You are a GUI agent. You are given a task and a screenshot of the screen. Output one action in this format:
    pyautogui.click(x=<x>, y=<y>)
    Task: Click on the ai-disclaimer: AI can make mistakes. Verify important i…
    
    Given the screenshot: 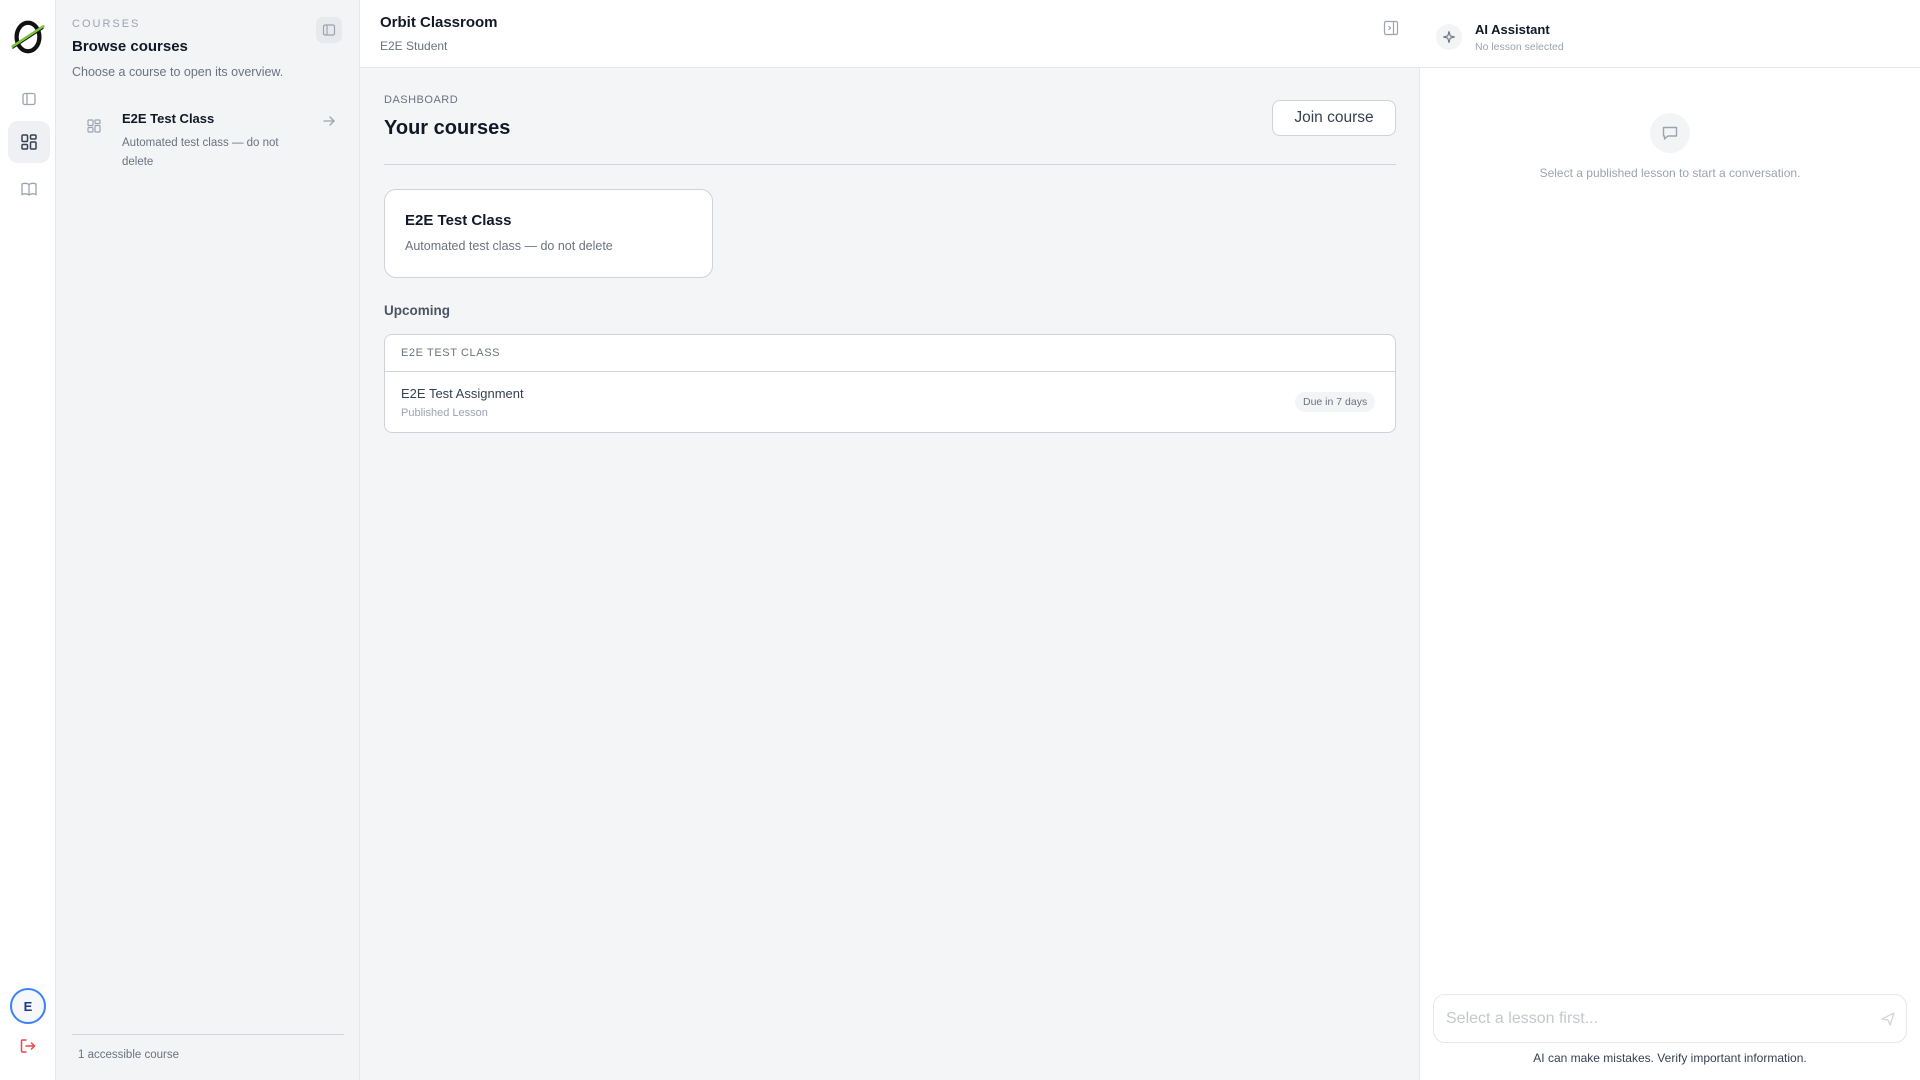 What is the action you would take?
    pyautogui.click(x=1670, y=1058)
    